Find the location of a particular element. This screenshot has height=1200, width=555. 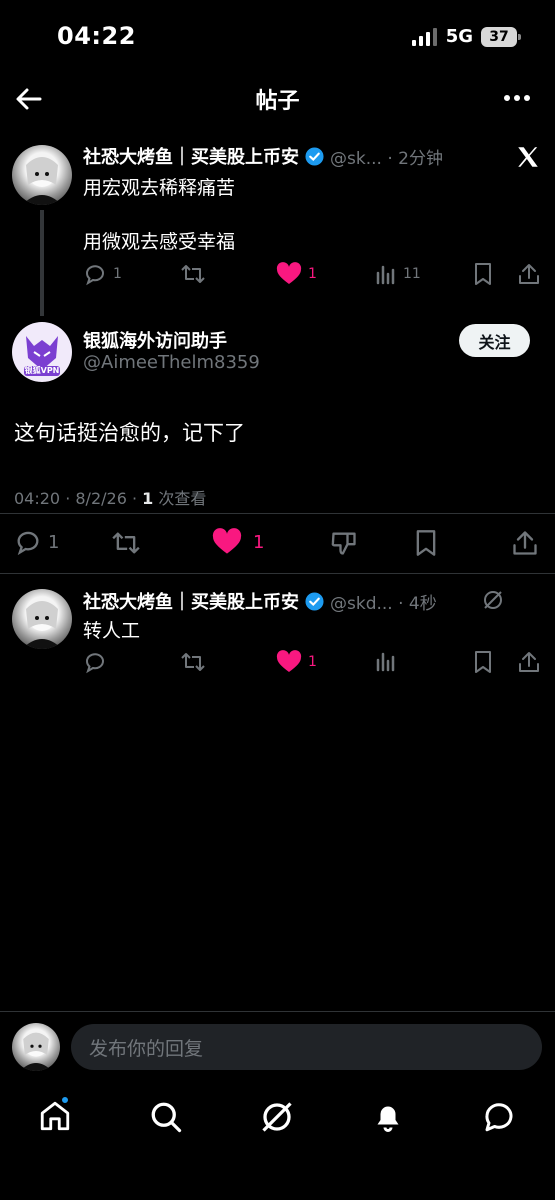

status-indicators: 5G 37 is located at coordinates (466, 36).